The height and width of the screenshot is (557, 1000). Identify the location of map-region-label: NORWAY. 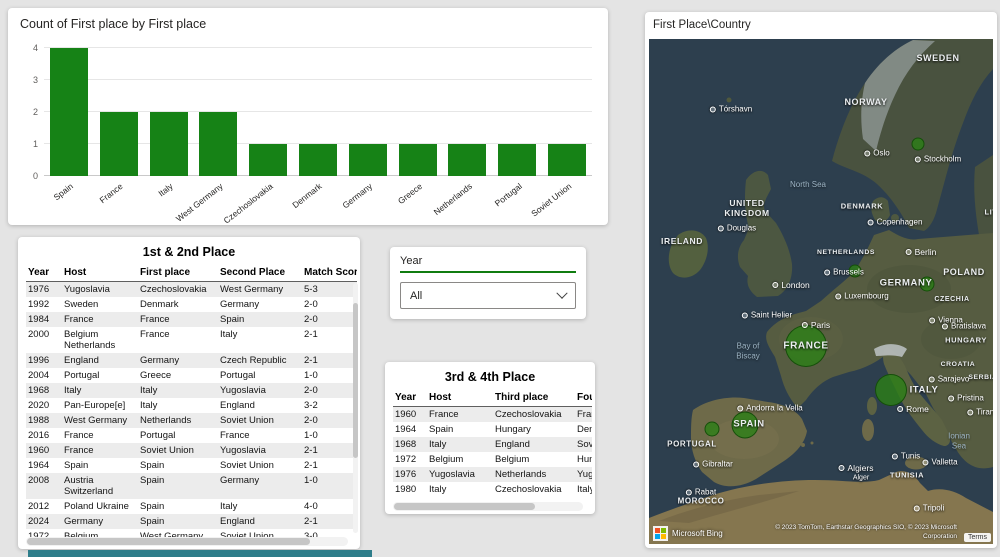
(866, 101).